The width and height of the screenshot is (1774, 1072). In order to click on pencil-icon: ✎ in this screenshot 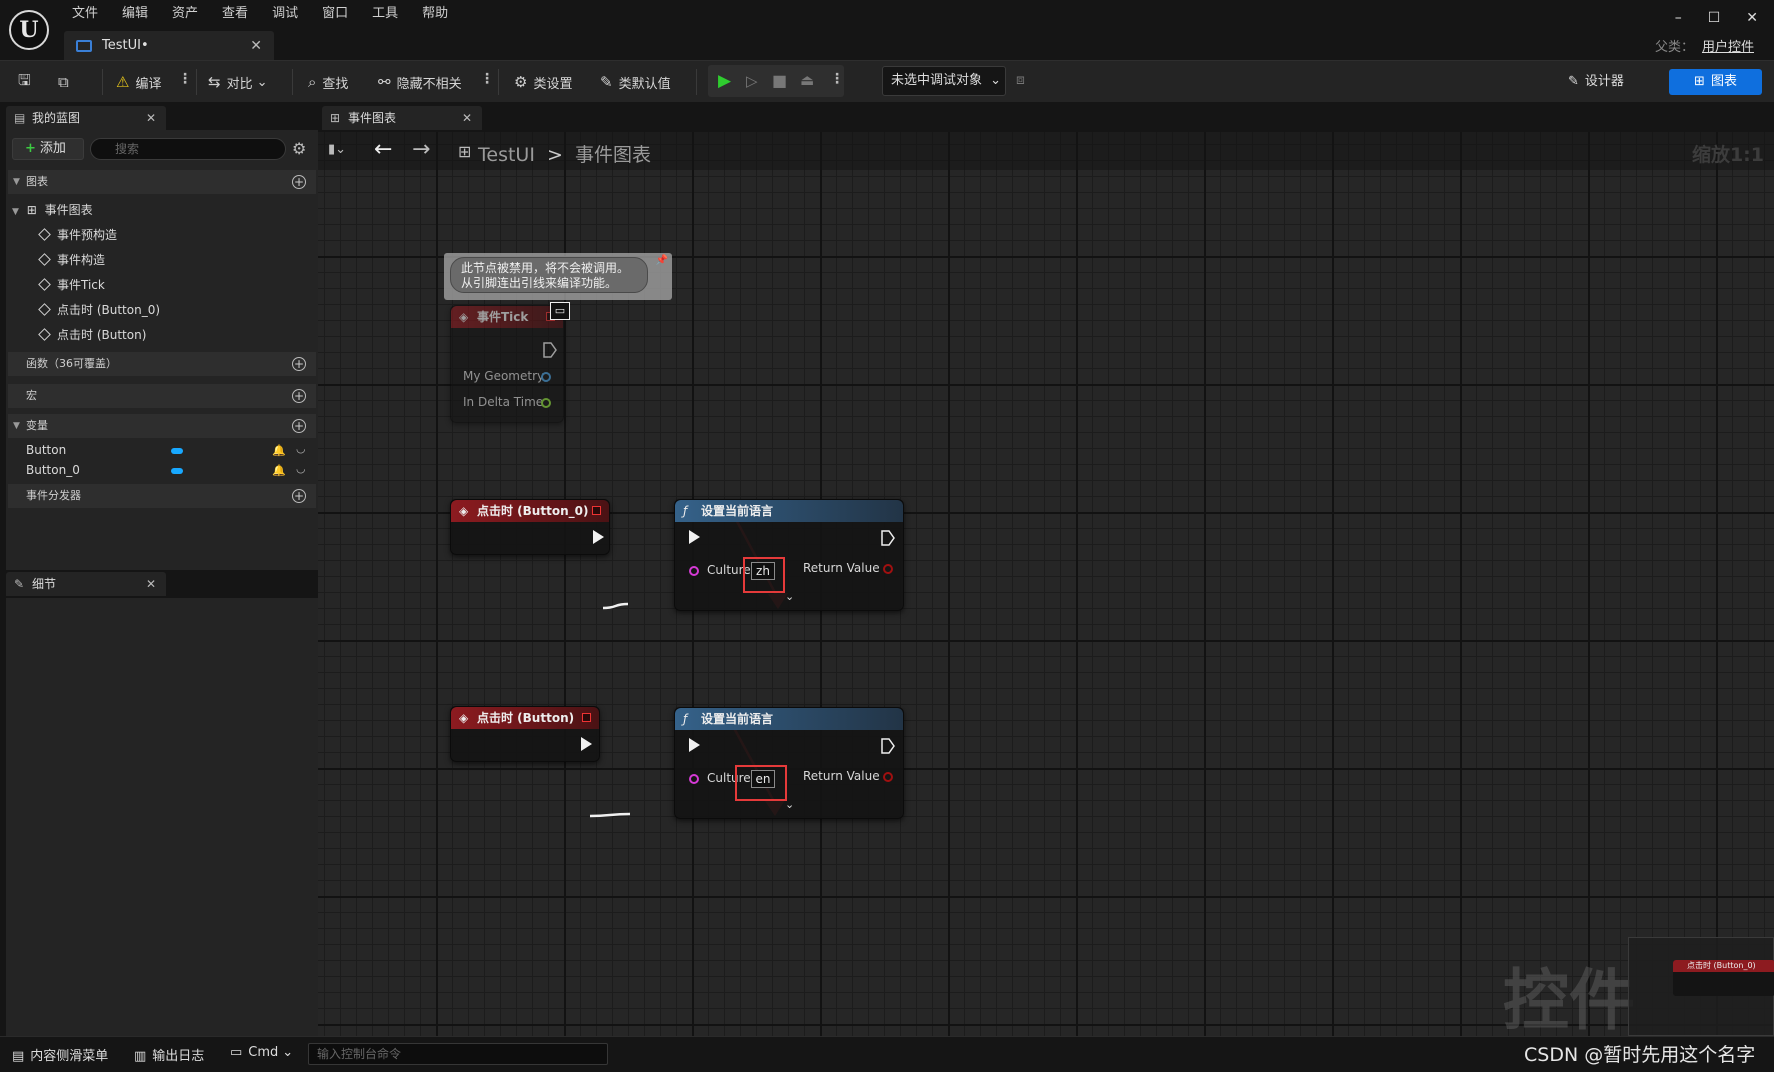, I will do `click(606, 82)`.